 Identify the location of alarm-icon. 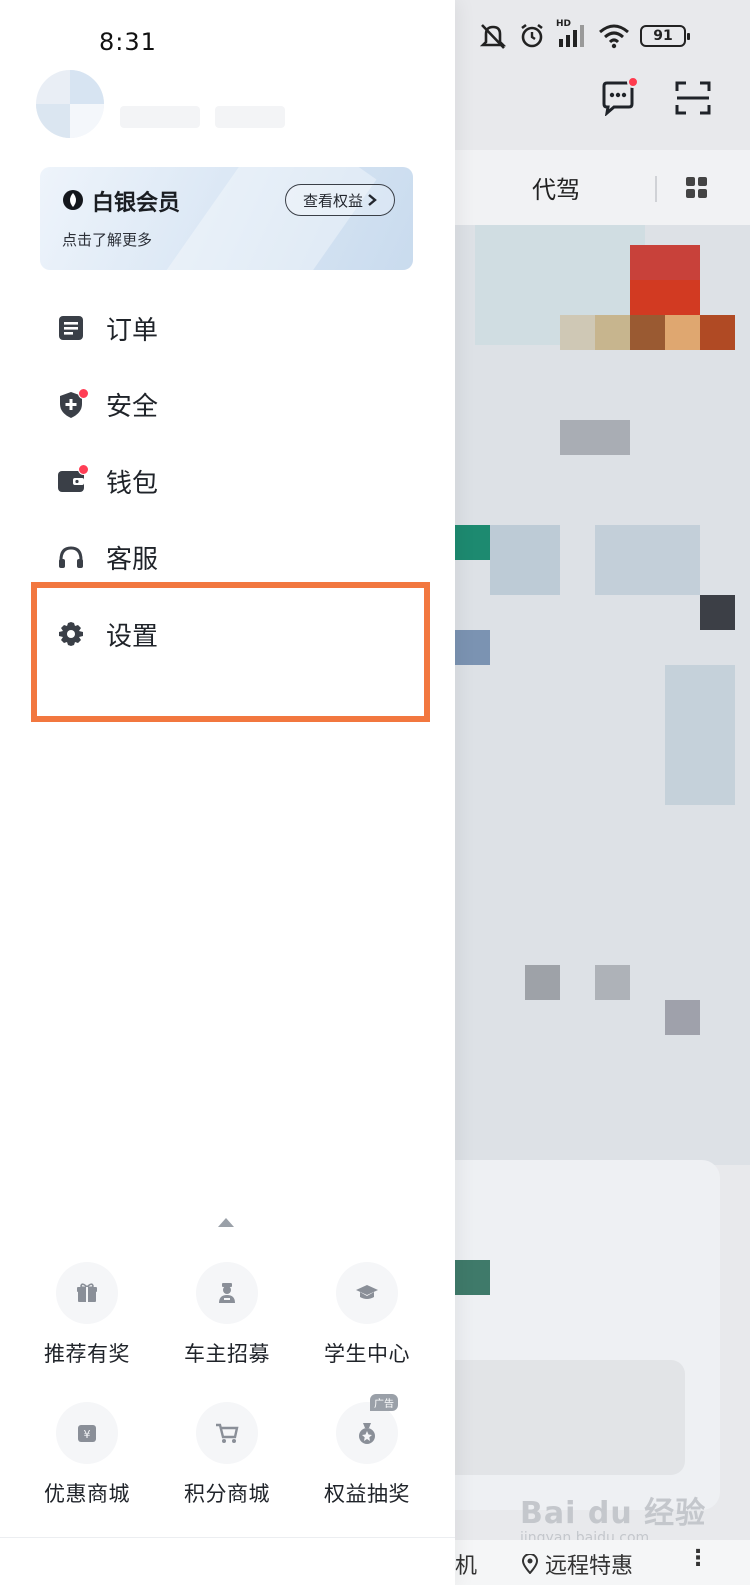
(532, 35).